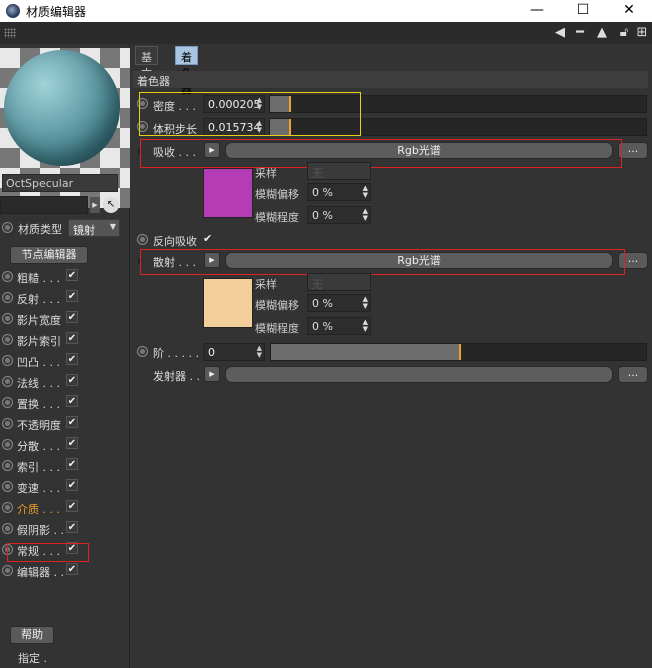  I want to click on channel-item: 编辑器 . . ✔, so click(65, 570).